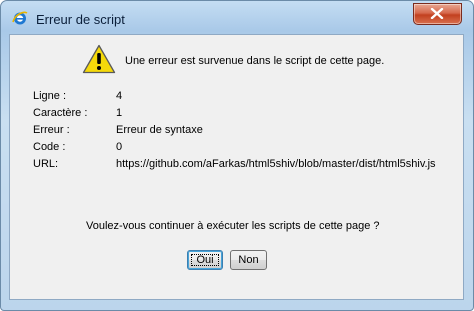  I want to click on no-button-label: Non, so click(248, 260).